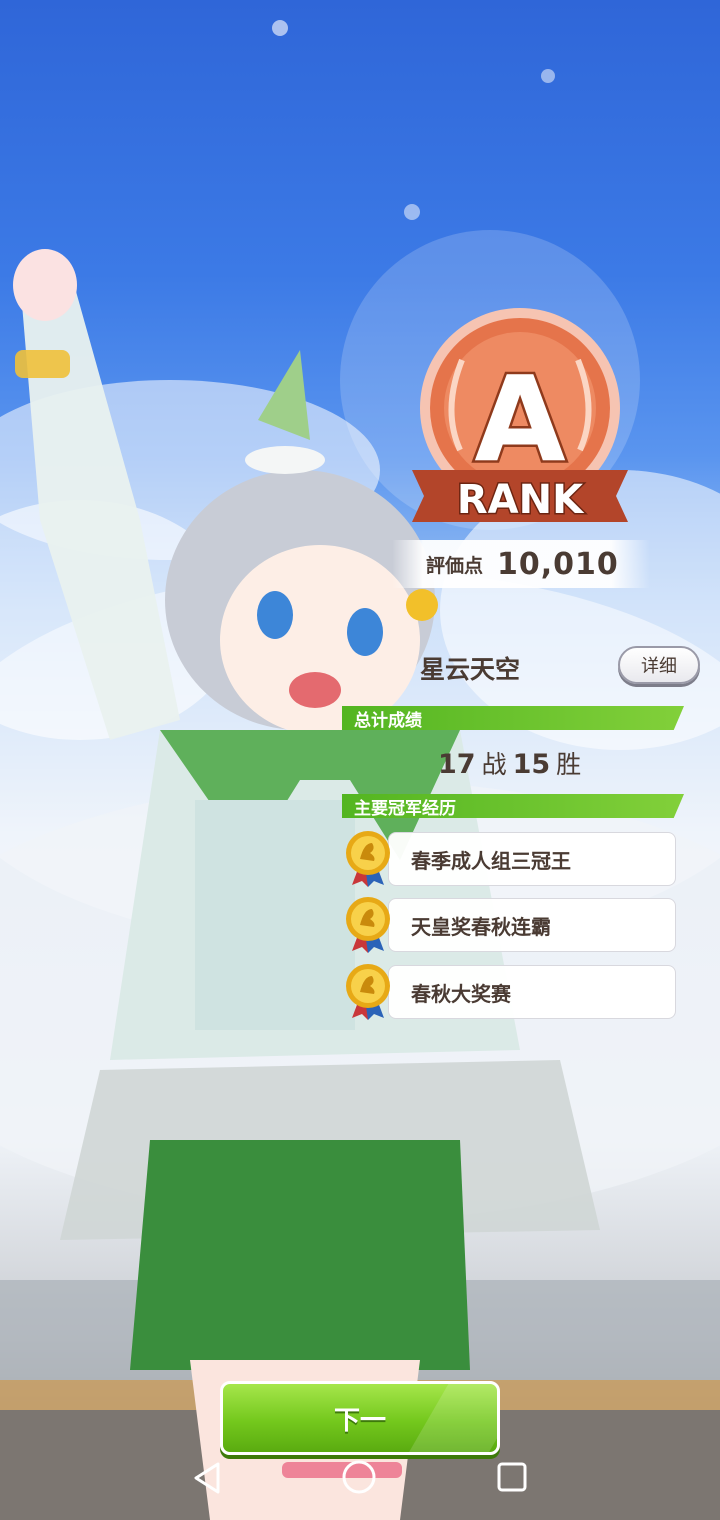  Describe the element at coordinates (491, 860) in the screenshot. I see `title-item-label: 春季成人组三冠王` at that location.